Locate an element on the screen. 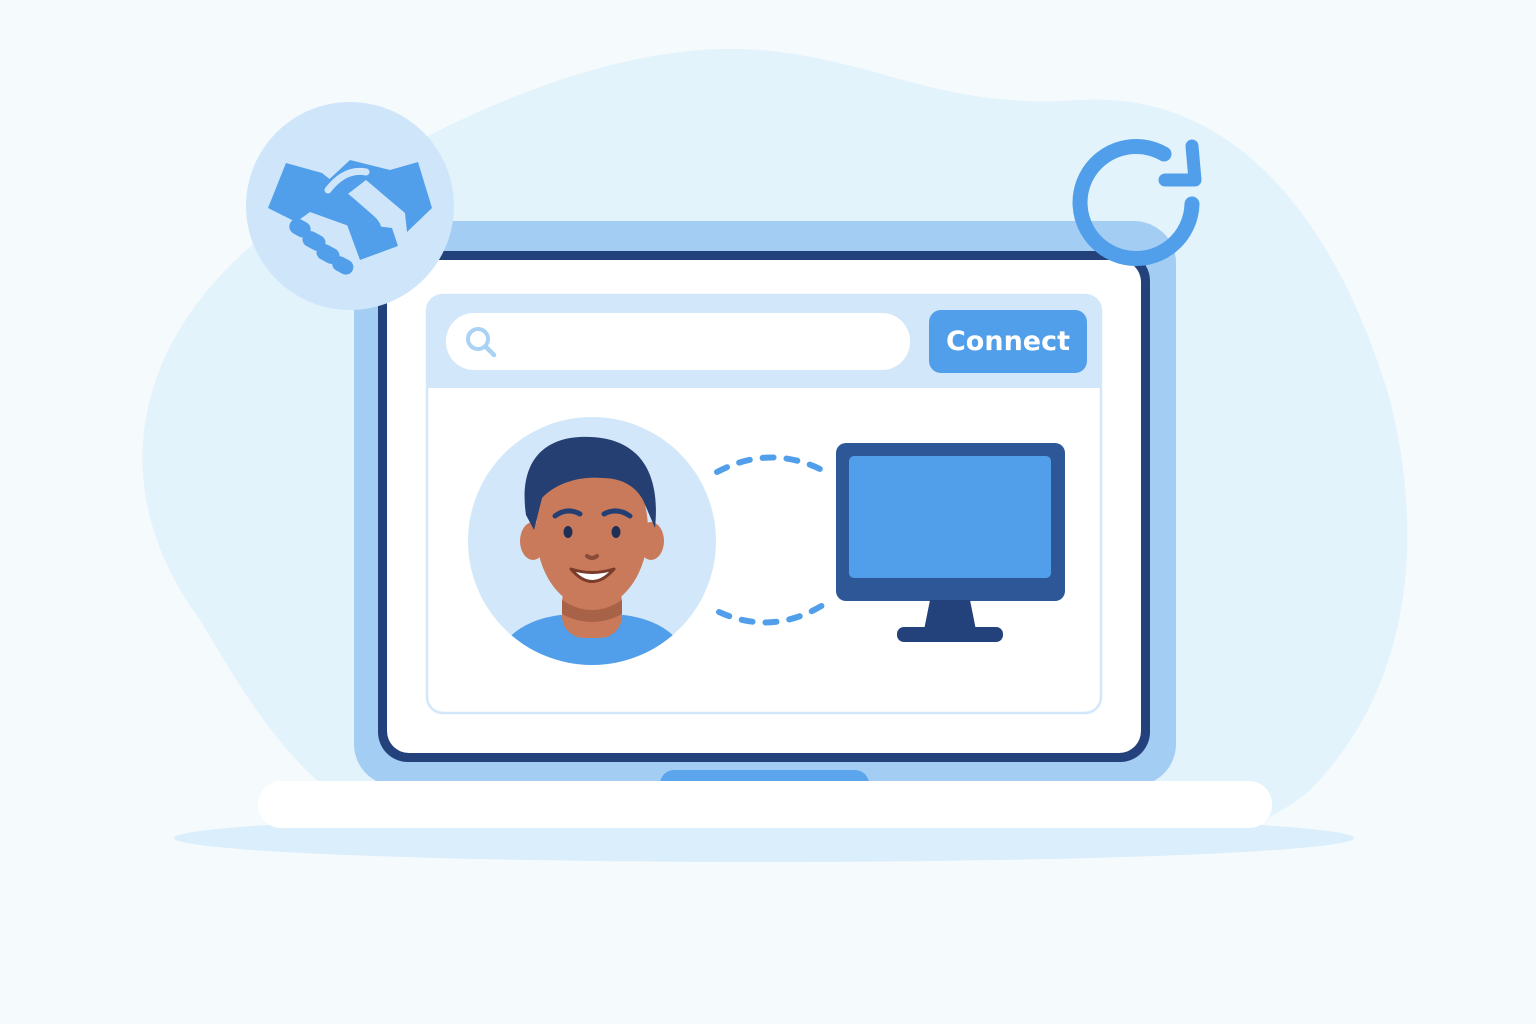 The height and width of the screenshot is (1024, 1536). search-bar is located at coordinates (678, 342).